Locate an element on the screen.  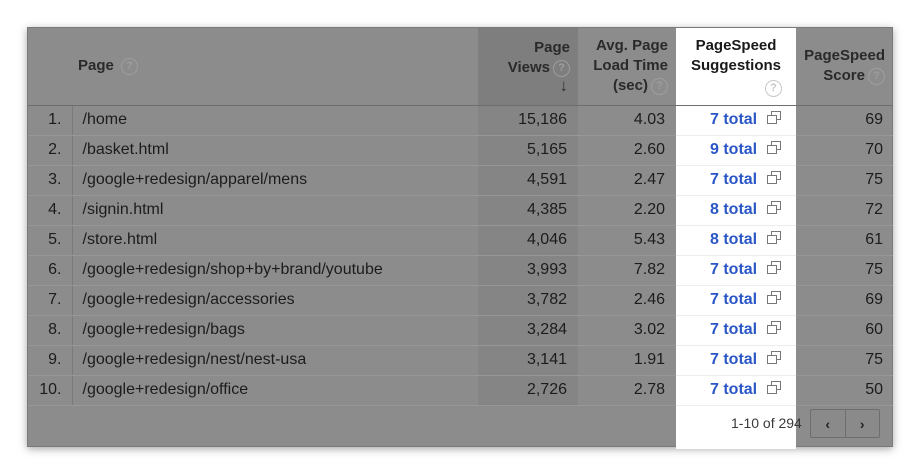
page-path-link: /store.html is located at coordinates (275, 240).